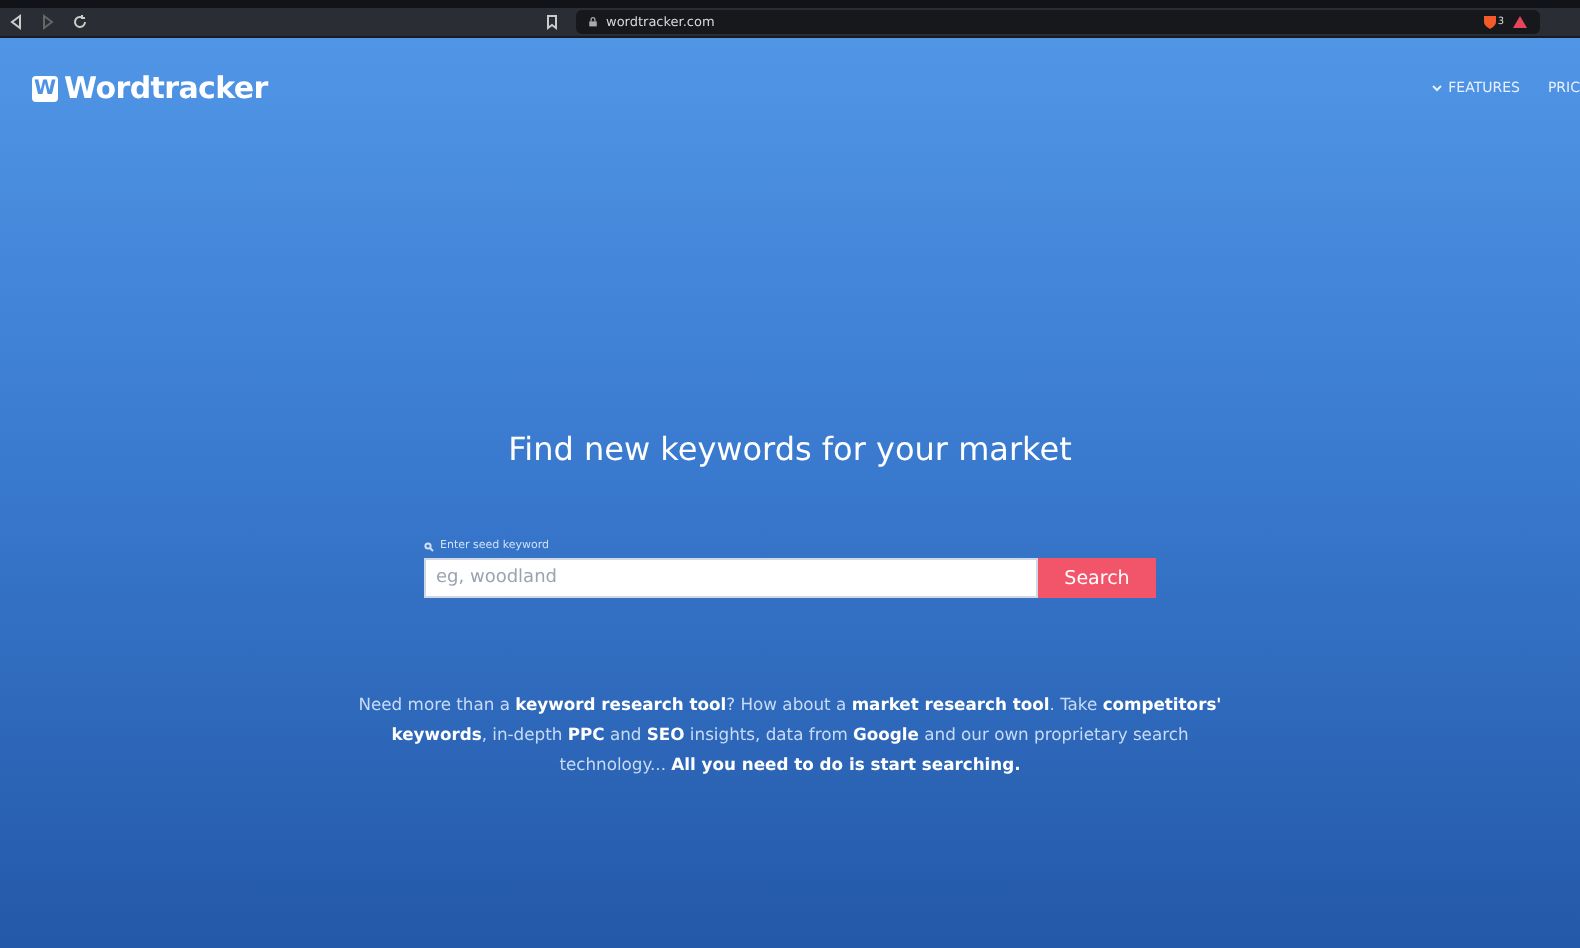  What do you see at coordinates (45, 88) in the screenshot?
I see `logo-mark: W` at bounding box center [45, 88].